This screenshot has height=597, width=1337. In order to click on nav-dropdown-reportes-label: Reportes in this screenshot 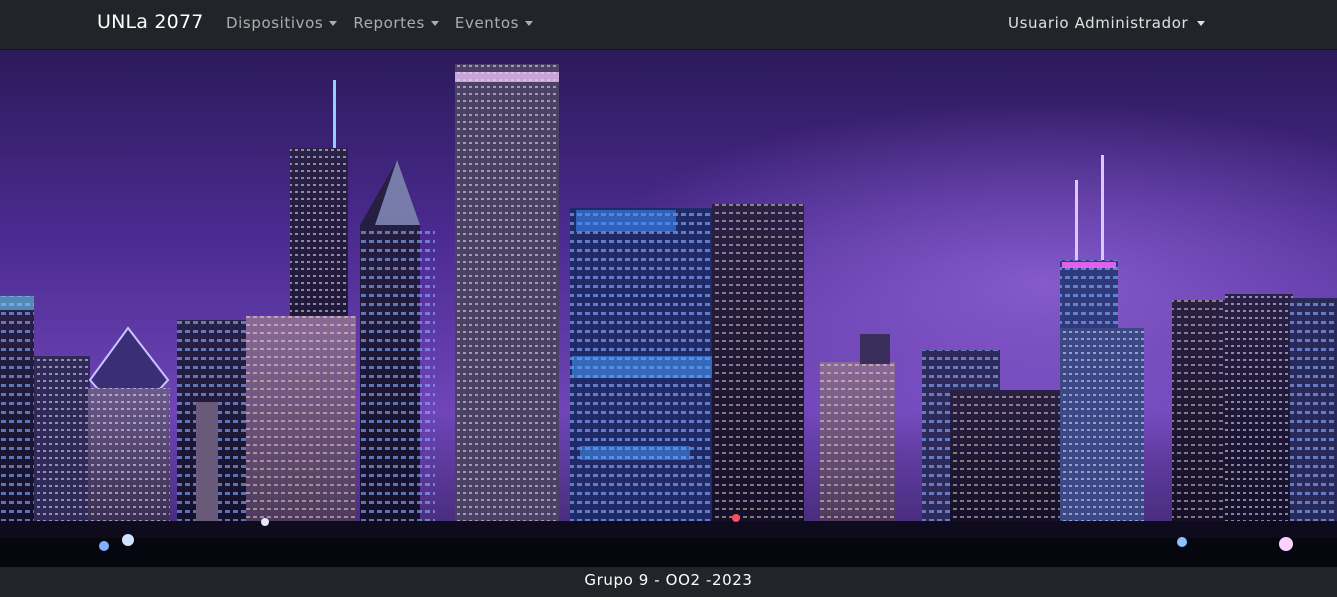, I will do `click(389, 23)`.